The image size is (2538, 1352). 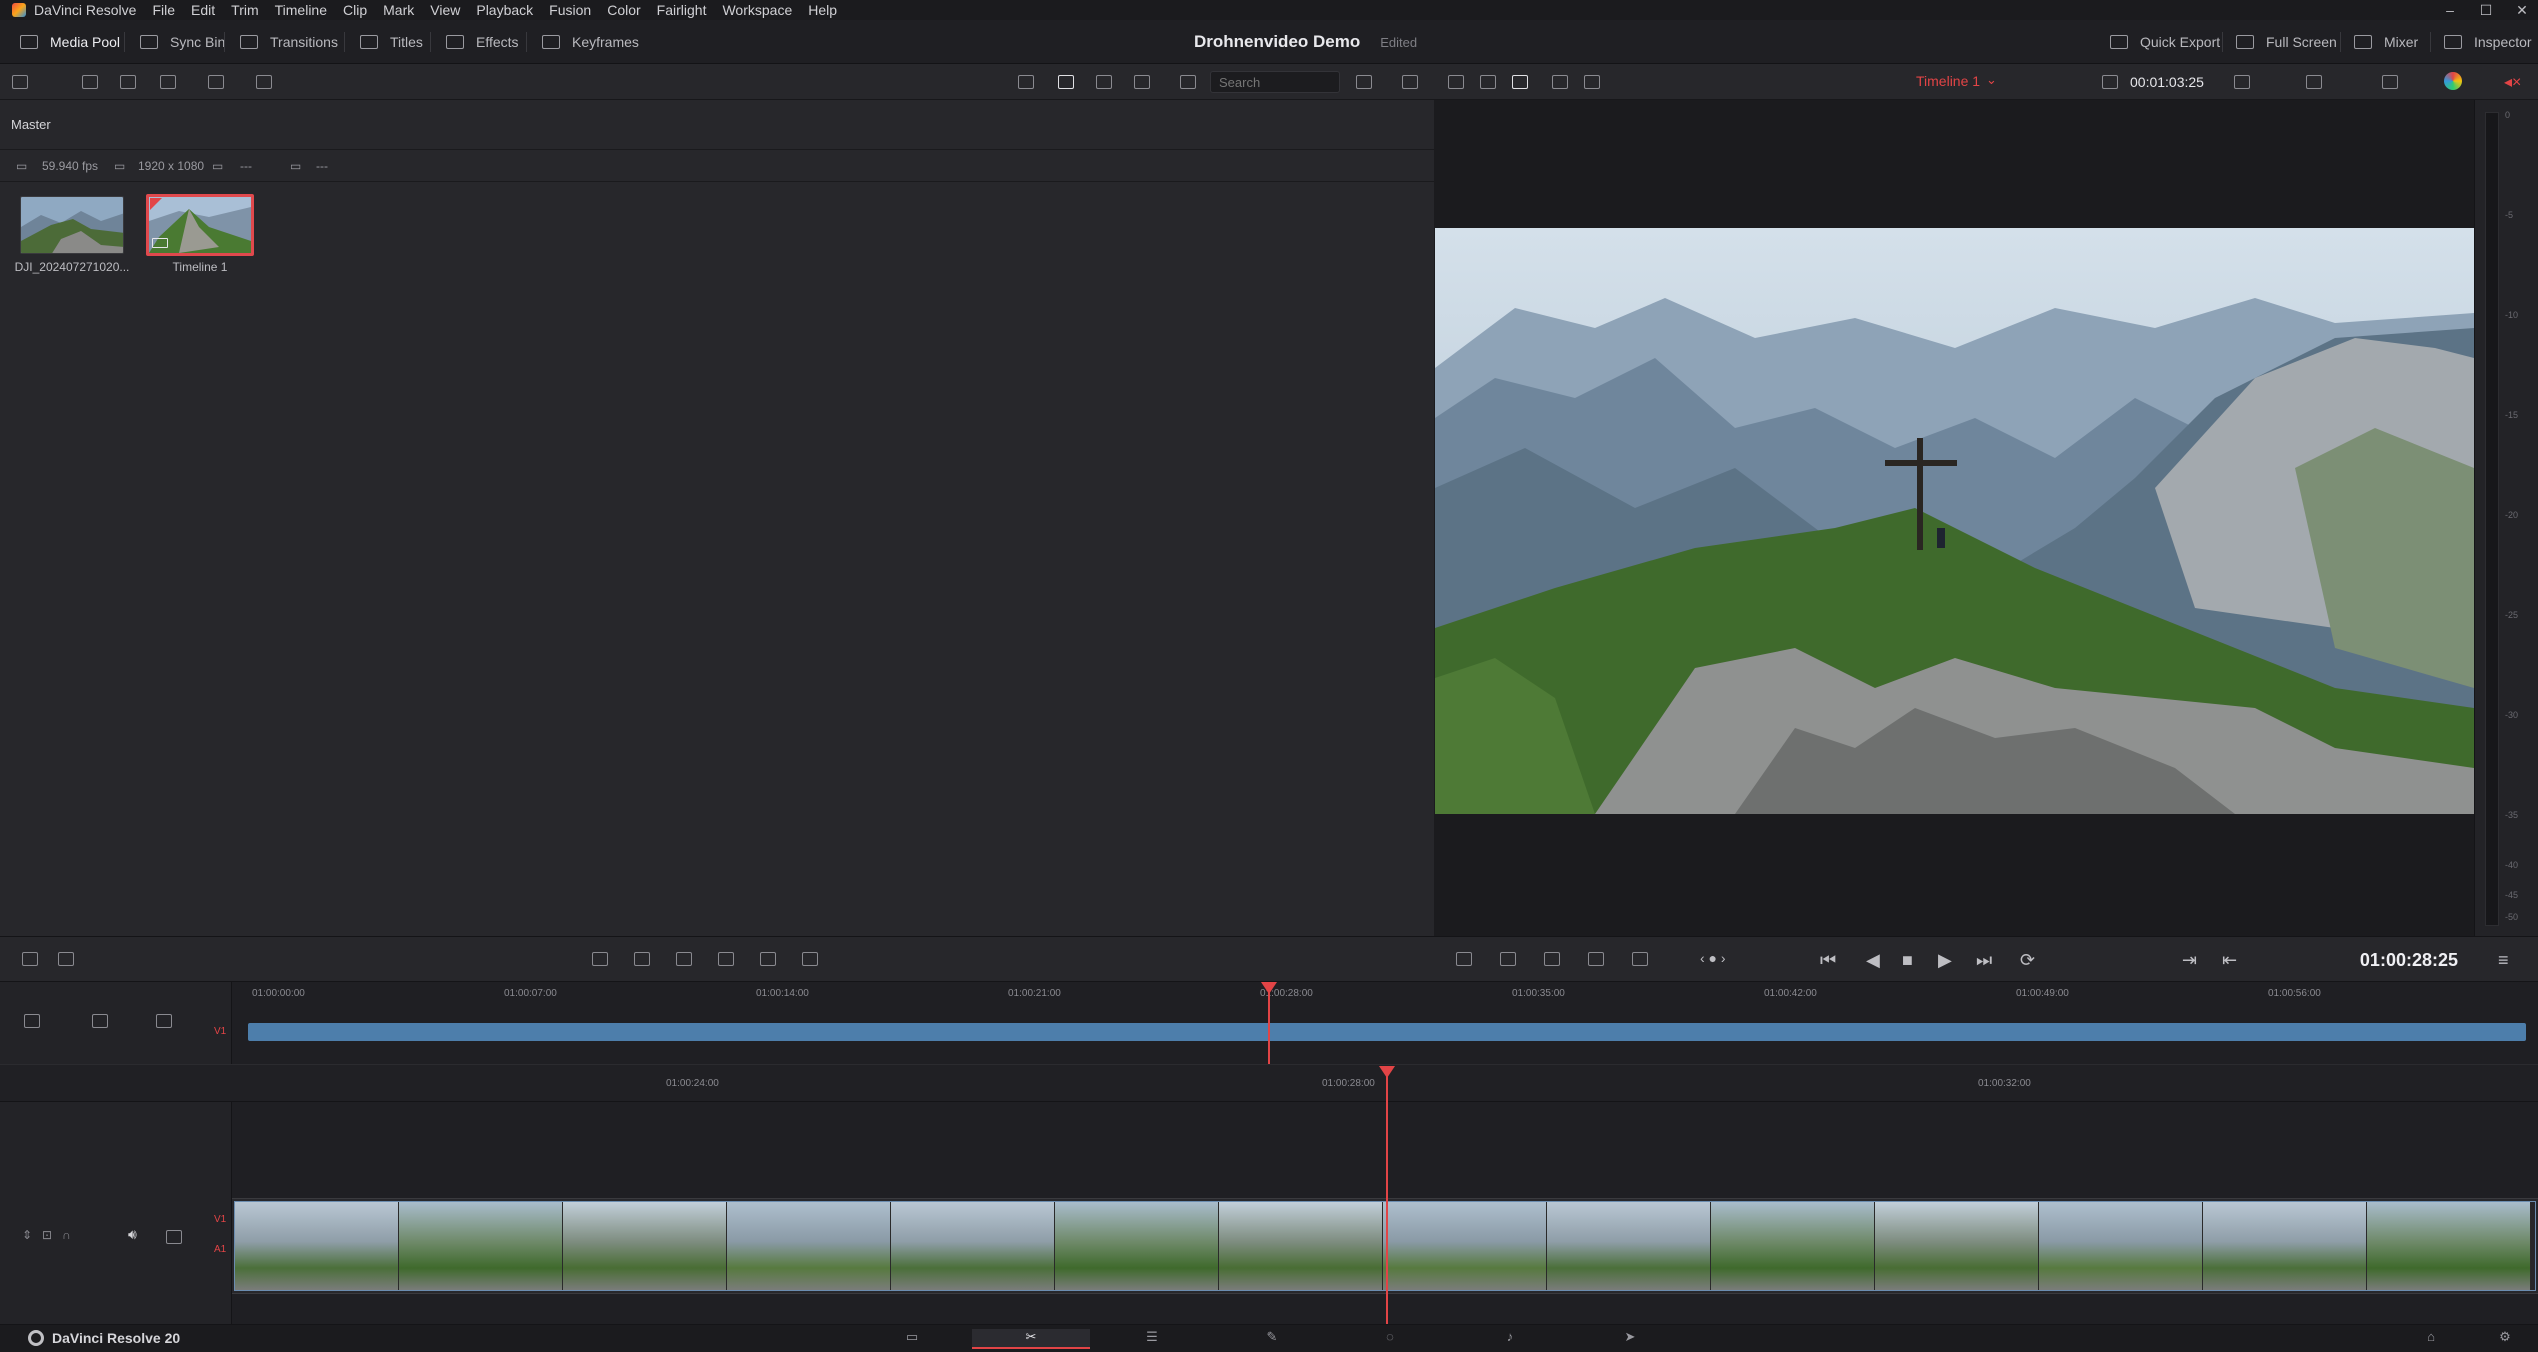 I want to click on menu-playback: Playback, so click(x=504, y=10).